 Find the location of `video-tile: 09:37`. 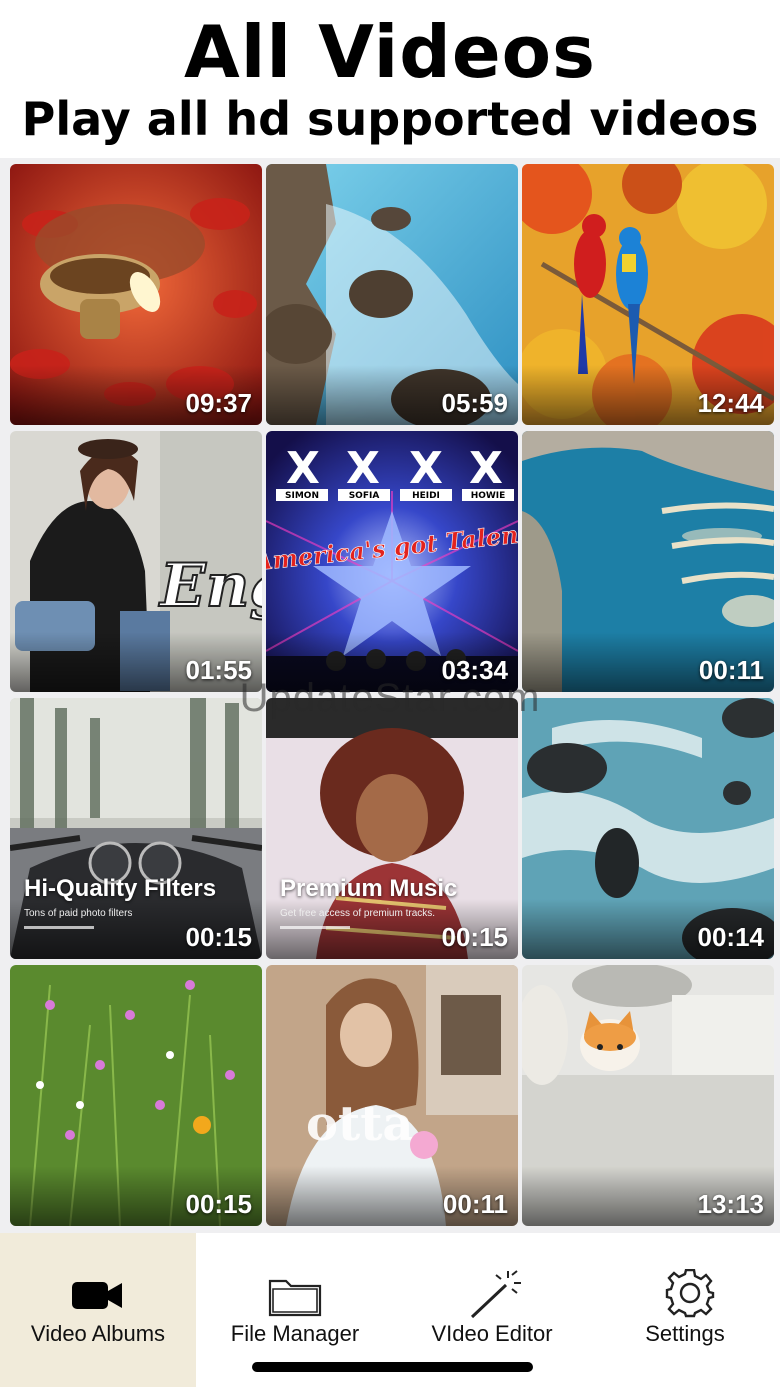

video-tile: 09:37 is located at coordinates (136, 294).